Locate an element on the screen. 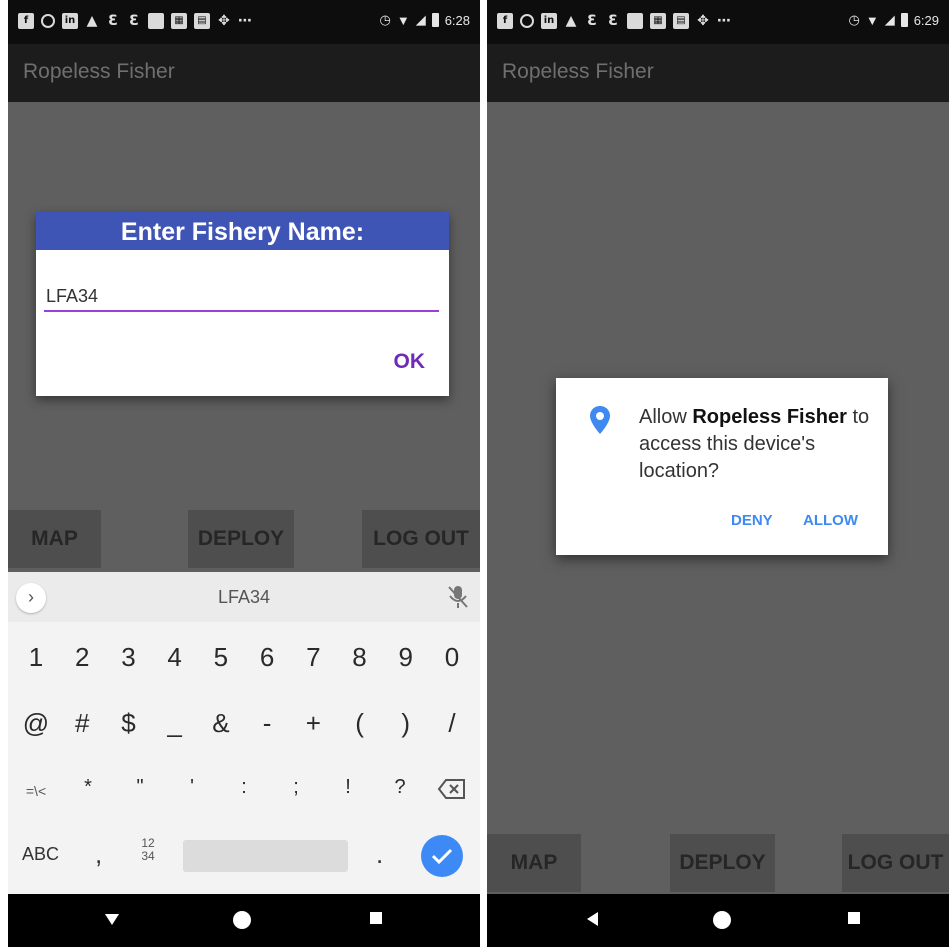 The height and width of the screenshot is (947, 949). check-icon is located at coordinates (442, 856).